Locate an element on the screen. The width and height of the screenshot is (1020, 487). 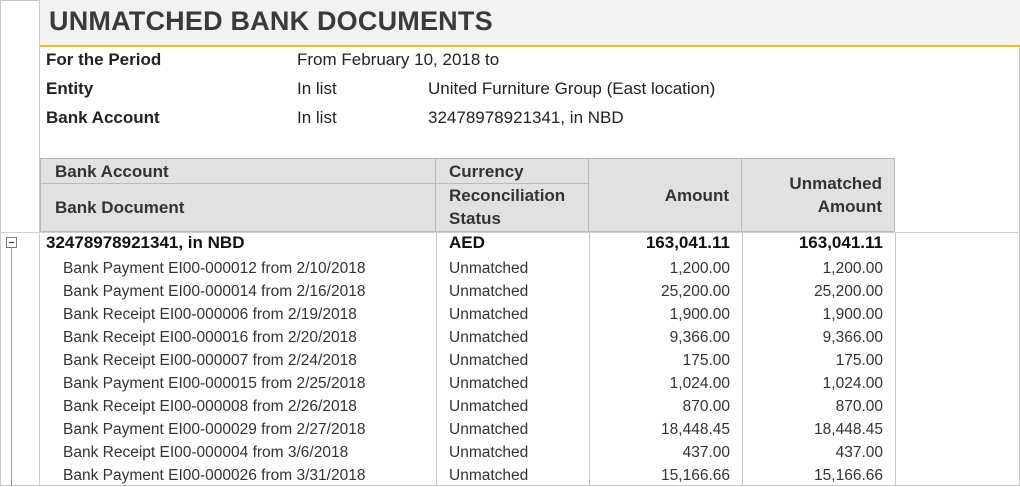
row-document: Bank Receipt EI00-000004 from 3/6/2018 is located at coordinates (248, 452).